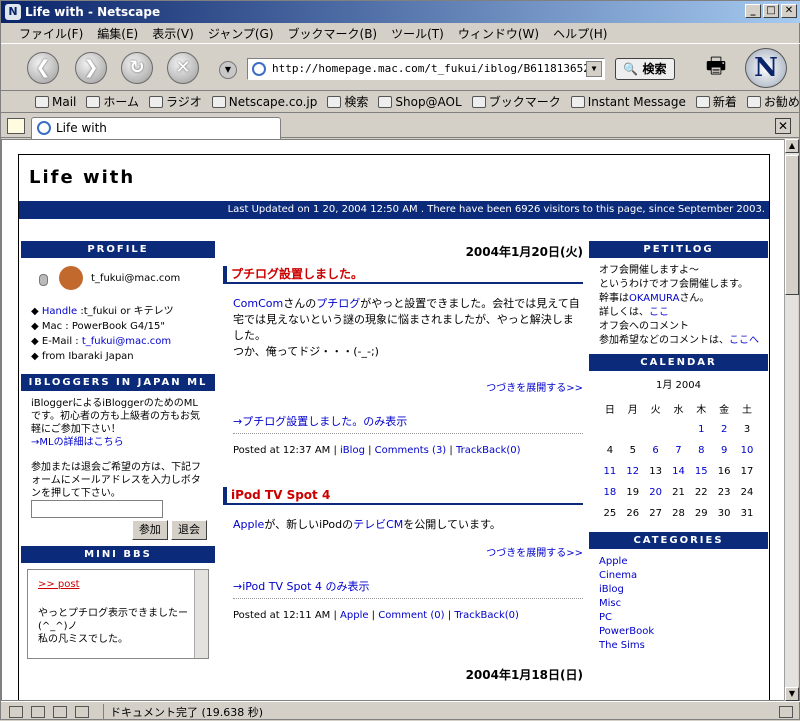 Image resolution: width=800 pixels, height=721 pixels. What do you see at coordinates (16, 126) in the screenshot?
I see `sidebar-toggle-icon` at bounding box center [16, 126].